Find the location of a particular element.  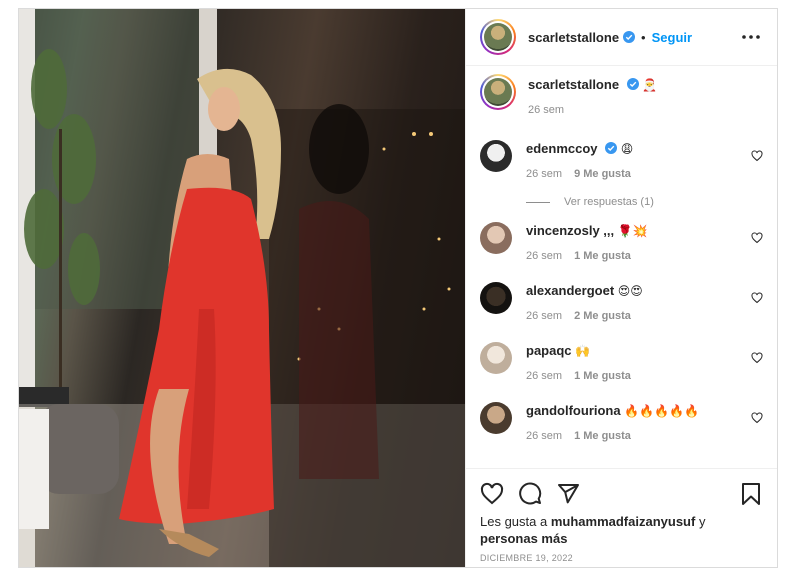

view-replies-label: Ver respuestas (1) is located at coordinates (609, 202).